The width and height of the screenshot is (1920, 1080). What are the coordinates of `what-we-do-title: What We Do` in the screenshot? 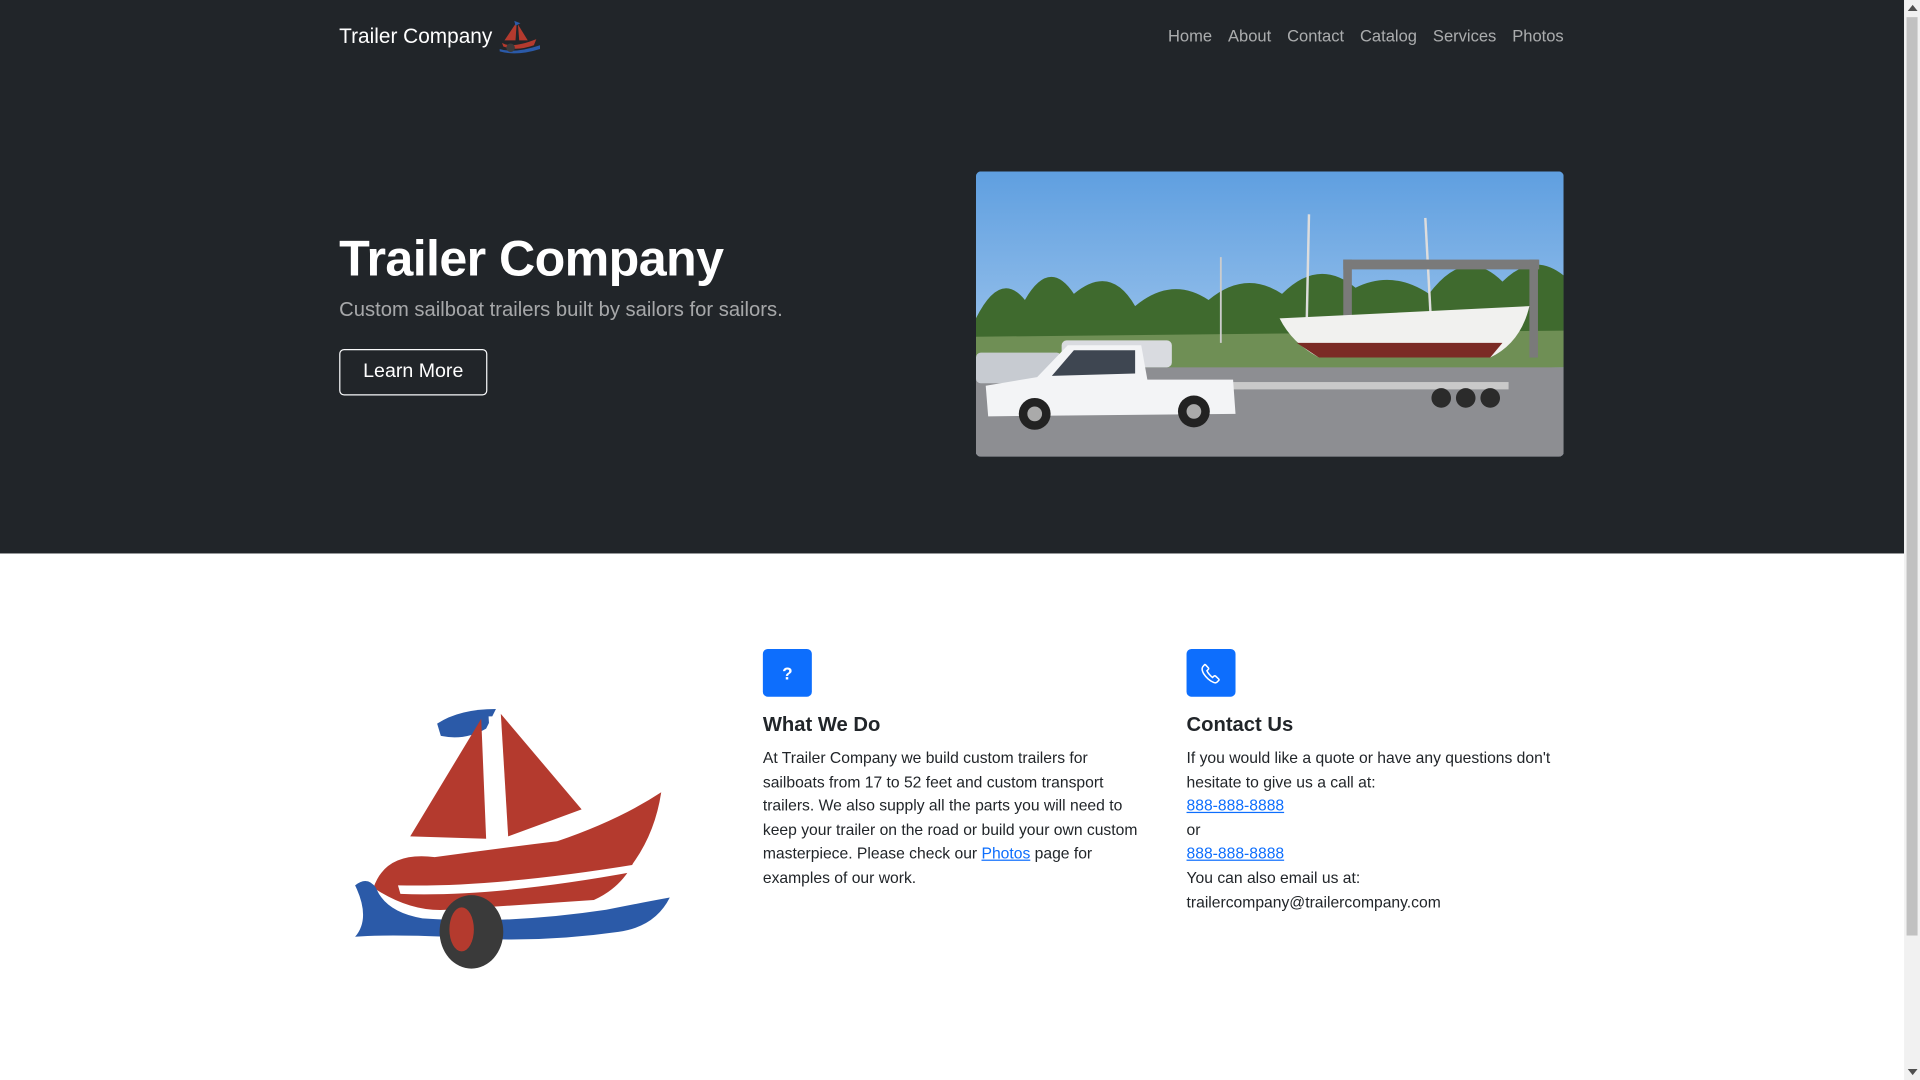 It's located at (821, 724).